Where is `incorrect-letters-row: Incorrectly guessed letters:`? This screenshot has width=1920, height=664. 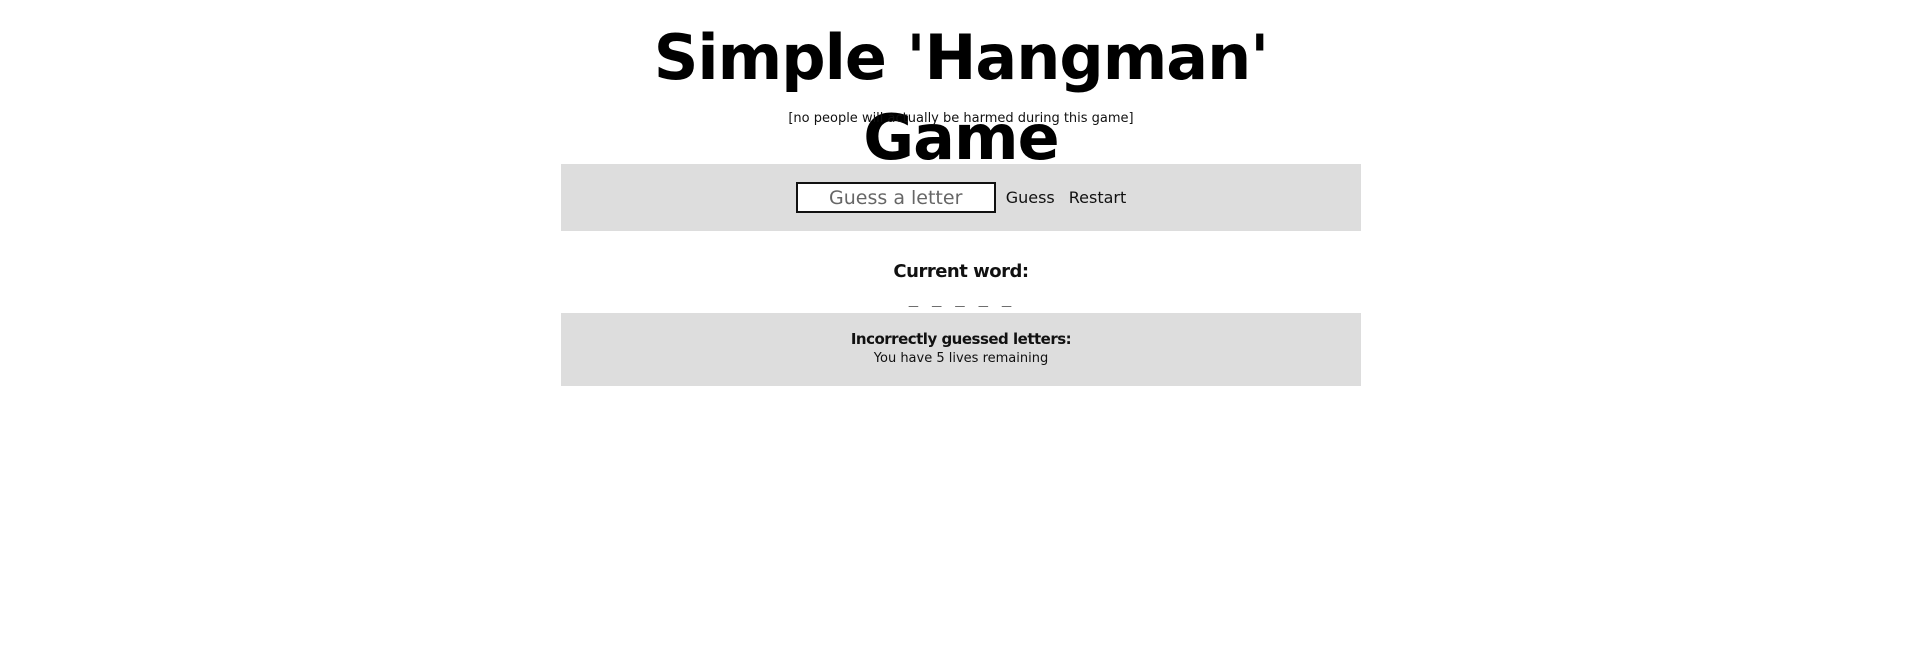
incorrect-letters-row: Incorrectly guessed letters: is located at coordinates (961, 338).